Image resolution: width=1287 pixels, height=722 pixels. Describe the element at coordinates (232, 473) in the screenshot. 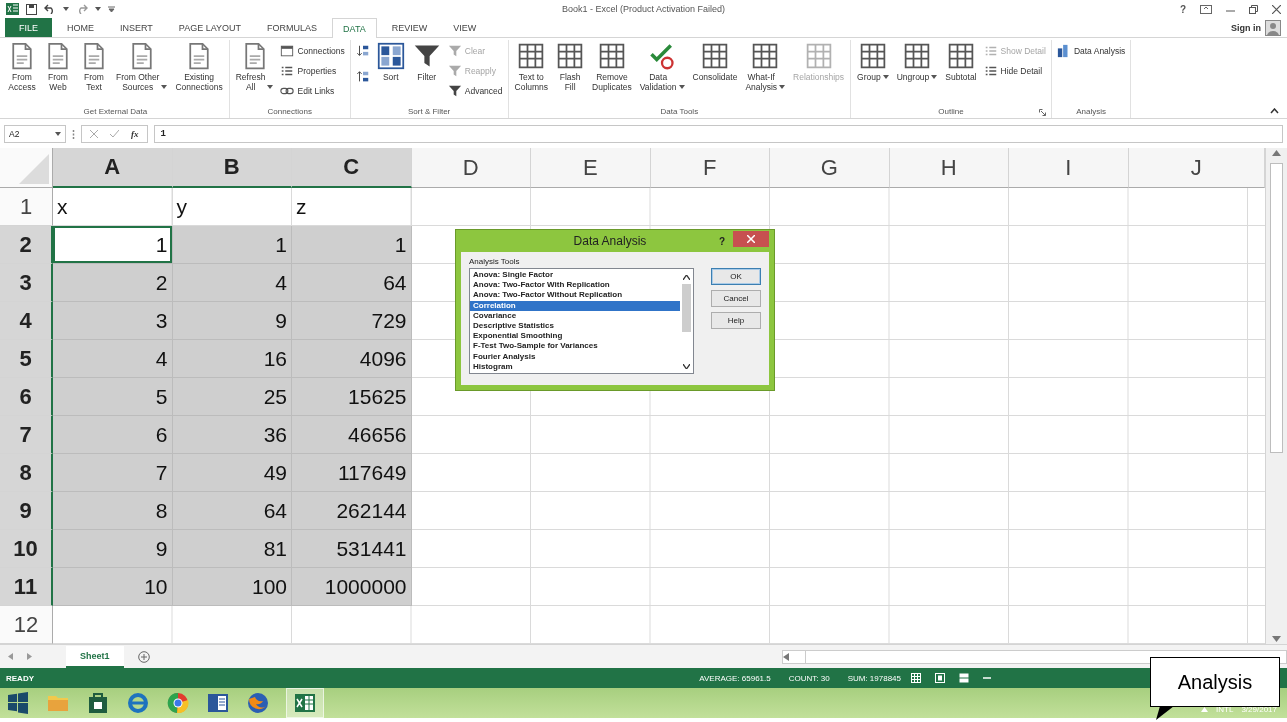

I see `table-cell: 49` at that location.